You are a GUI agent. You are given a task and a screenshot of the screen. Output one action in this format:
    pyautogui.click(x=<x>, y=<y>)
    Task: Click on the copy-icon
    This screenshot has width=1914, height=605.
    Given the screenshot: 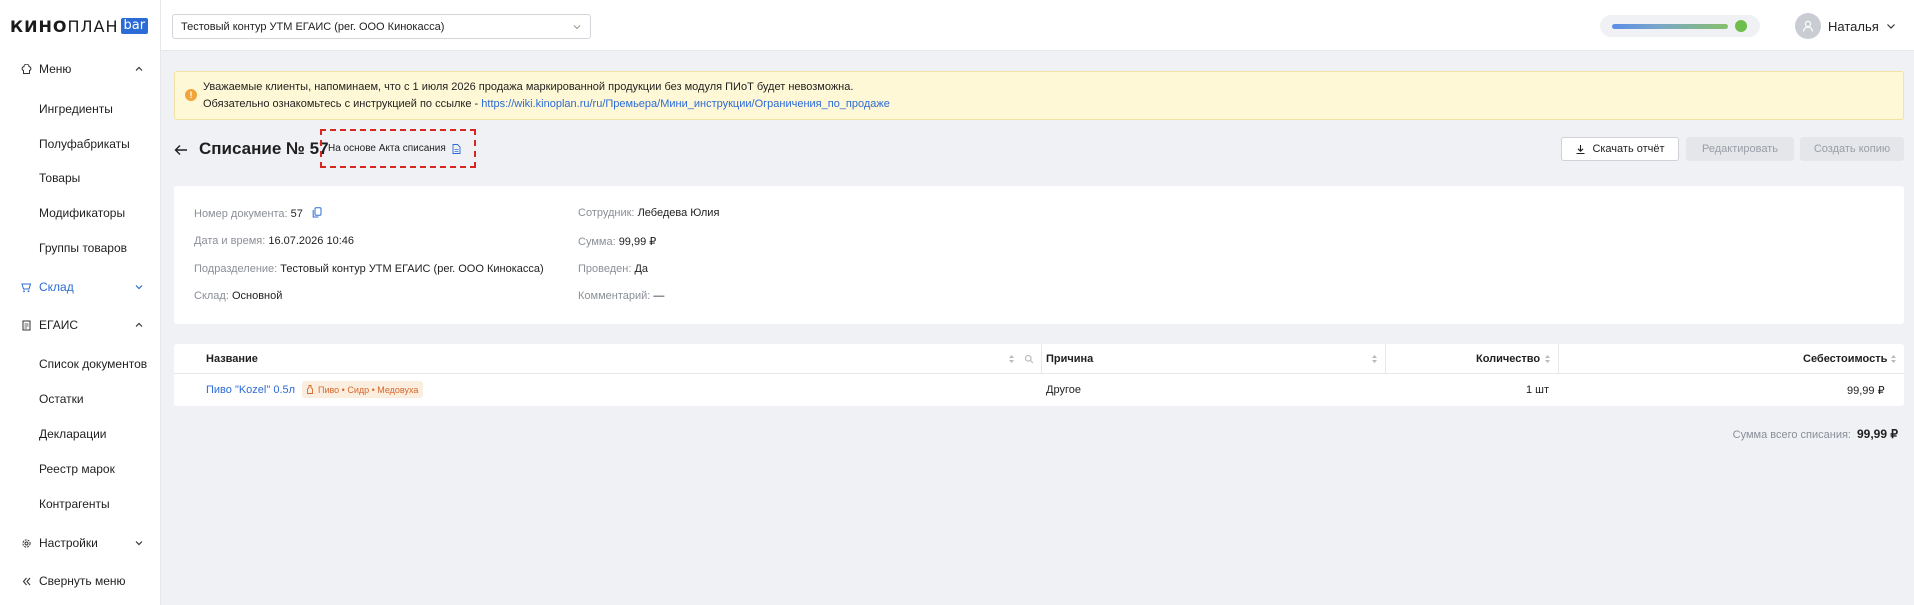 What is the action you would take?
    pyautogui.click(x=317, y=212)
    